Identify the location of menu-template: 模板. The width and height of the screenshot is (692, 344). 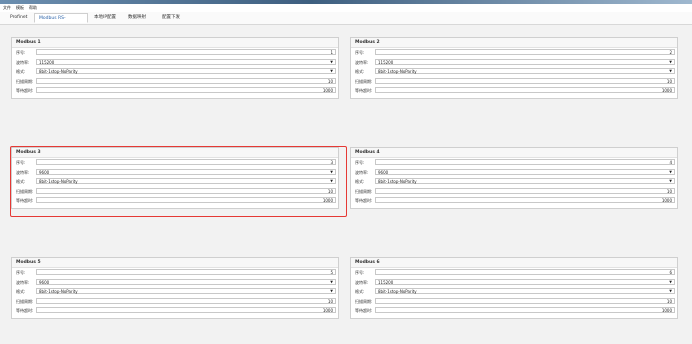
(19, 8).